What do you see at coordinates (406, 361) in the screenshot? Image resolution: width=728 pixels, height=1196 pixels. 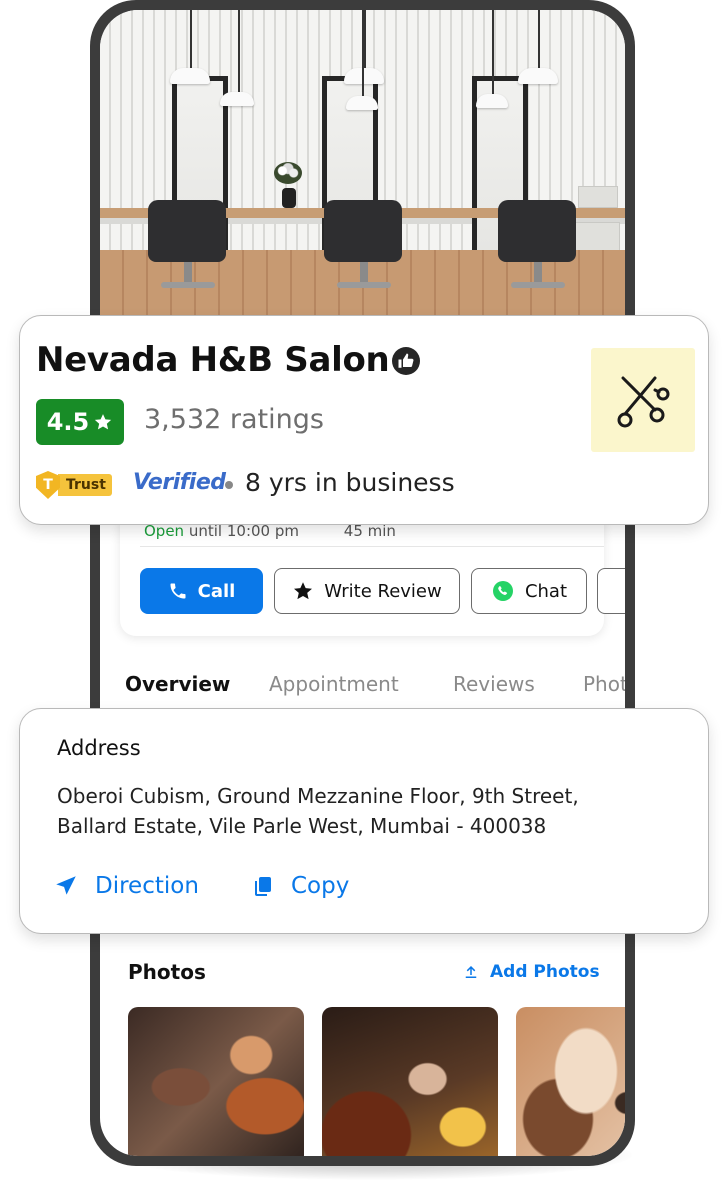 I see `thumbs-up-icon` at bounding box center [406, 361].